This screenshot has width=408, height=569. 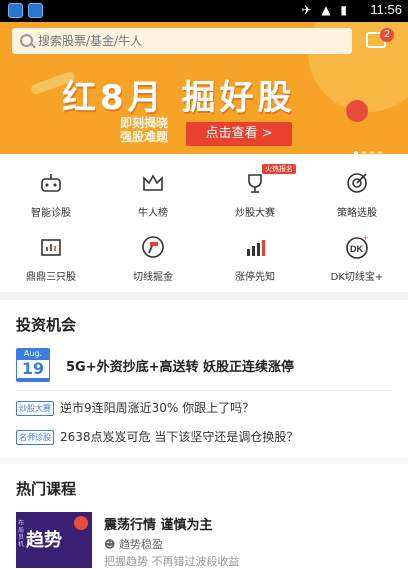 What do you see at coordinates (51, 183) in the screenshot?
I see `robot-icon` at bounding box center [51, 183].